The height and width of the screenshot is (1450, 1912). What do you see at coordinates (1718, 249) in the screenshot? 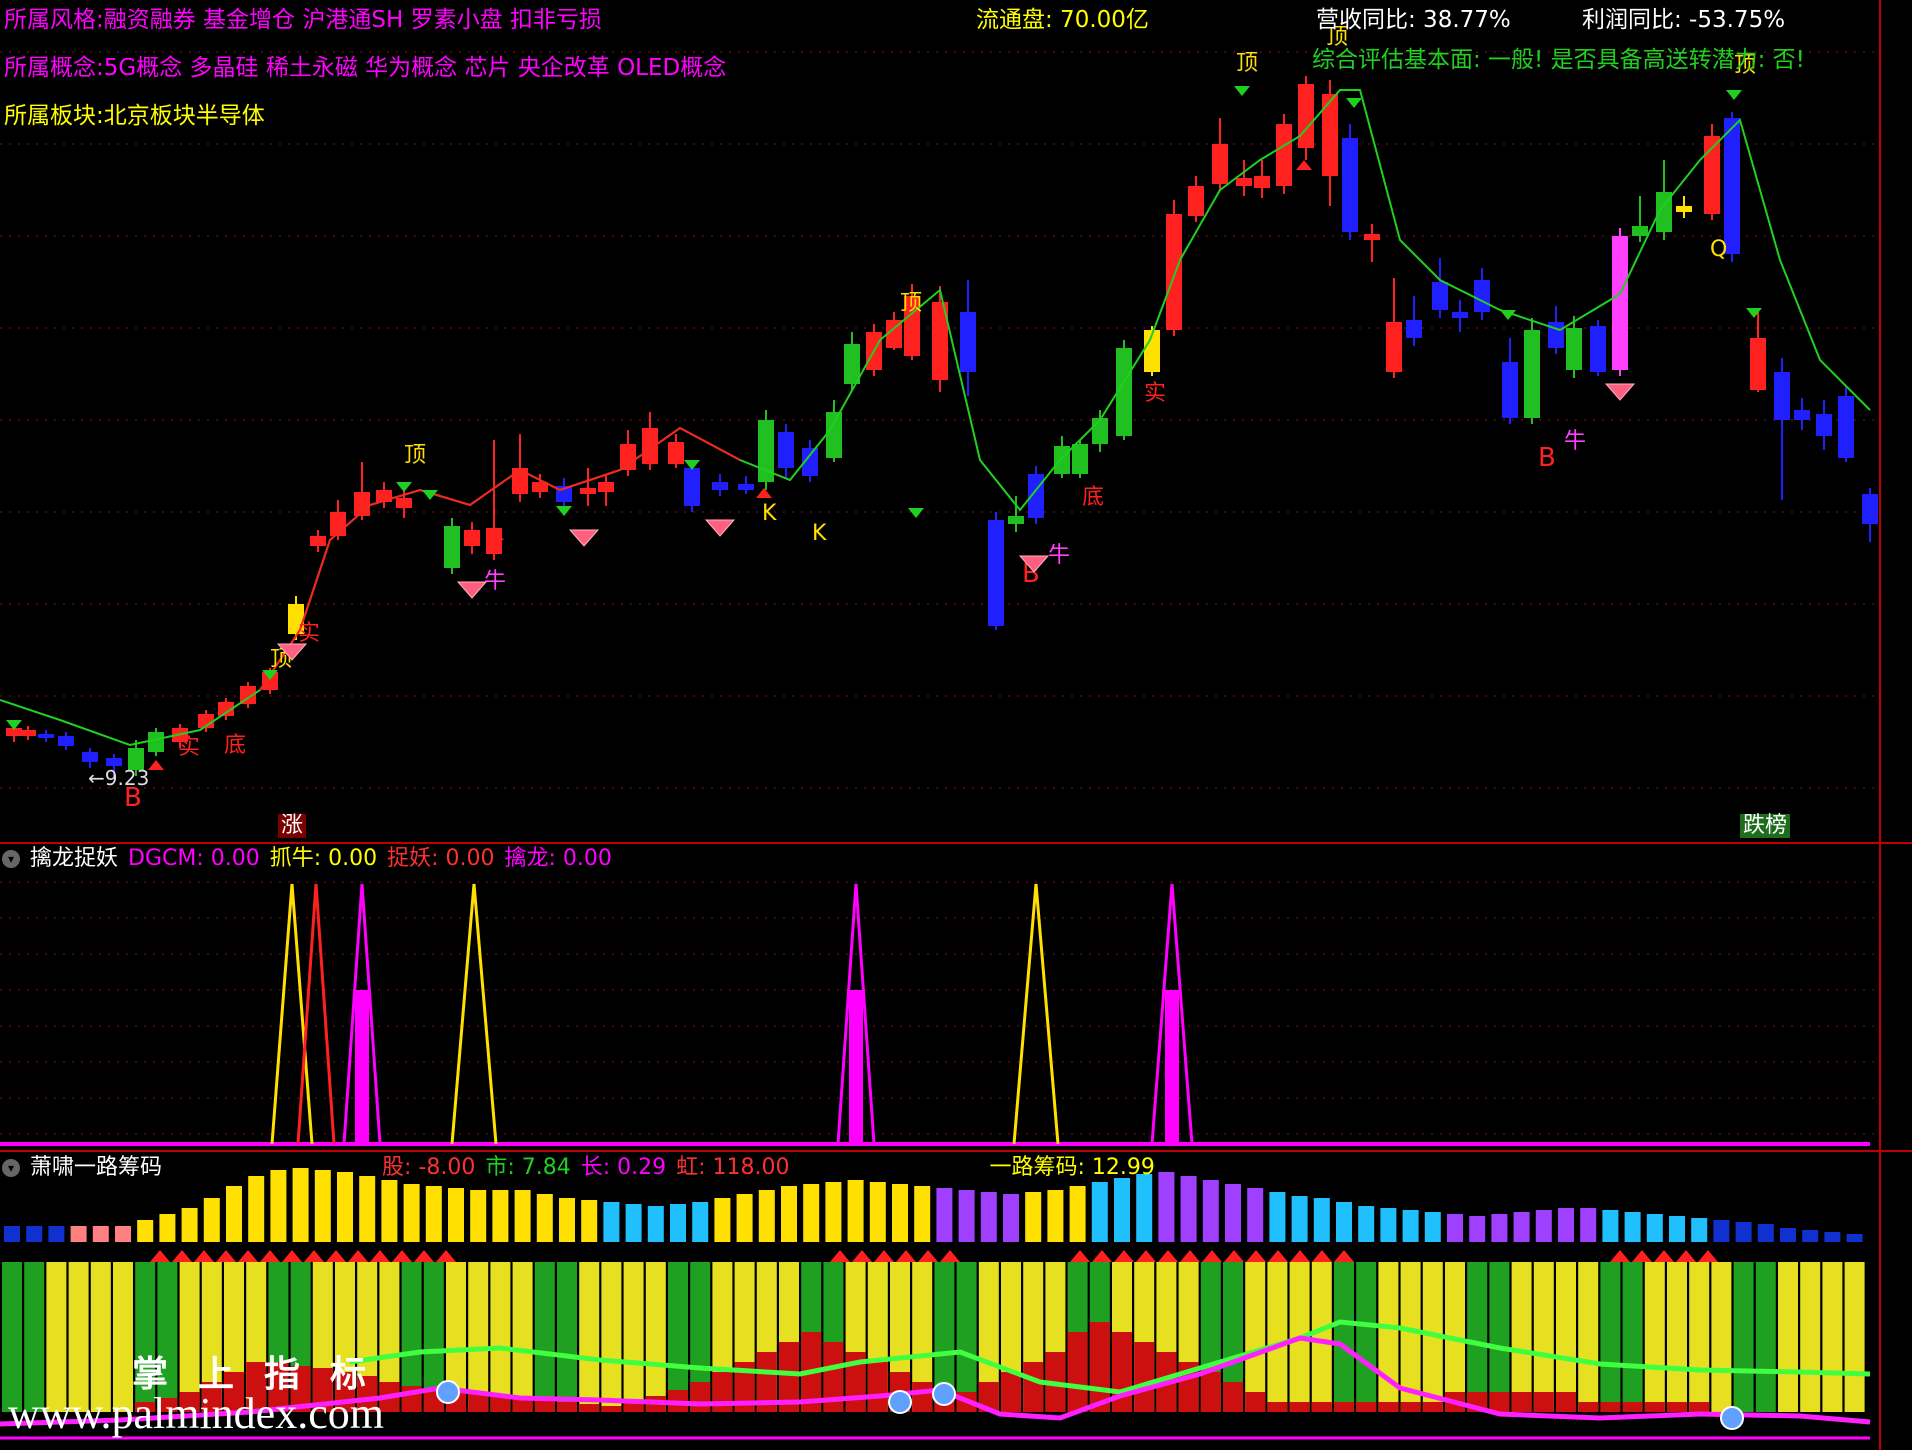
I see `signal-q: Q` at bounding box center [1718, 249].